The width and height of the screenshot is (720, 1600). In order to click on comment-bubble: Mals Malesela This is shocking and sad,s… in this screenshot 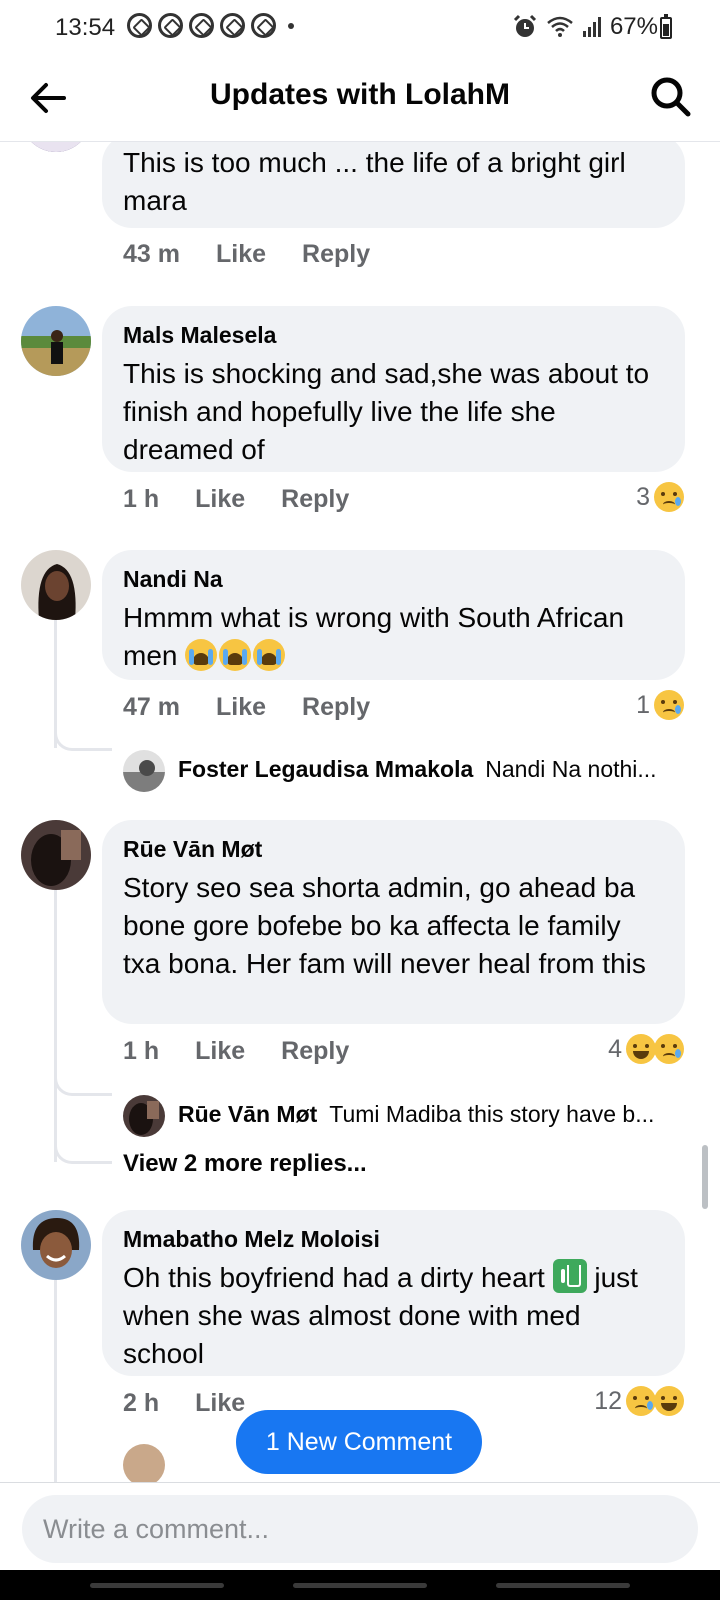, I will do `click(393, 389)`.